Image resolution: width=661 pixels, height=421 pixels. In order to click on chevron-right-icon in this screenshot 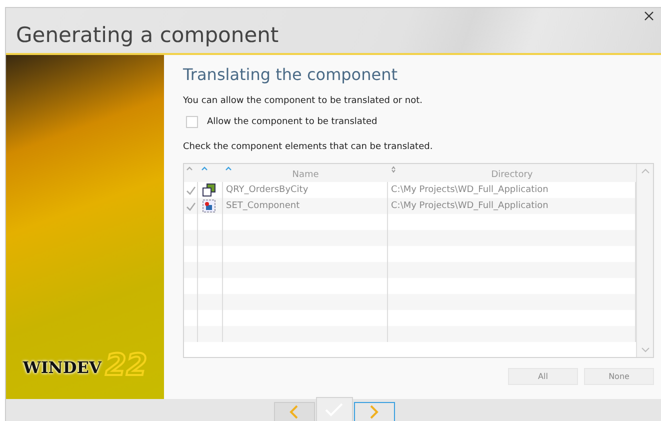, I will do `click(374, 412)`.